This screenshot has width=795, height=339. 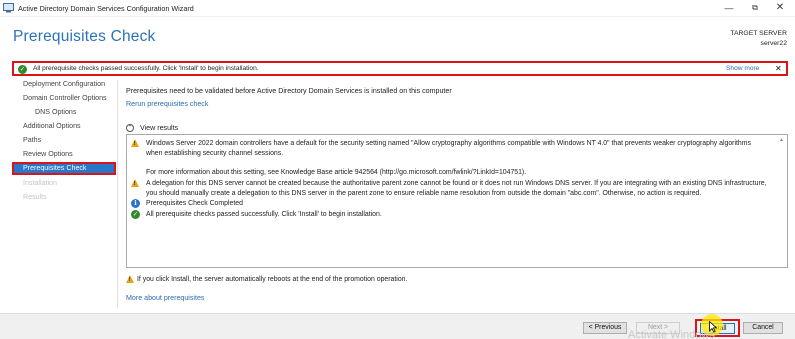 I want to click on info-icon: i, so click(x=135, y=203).